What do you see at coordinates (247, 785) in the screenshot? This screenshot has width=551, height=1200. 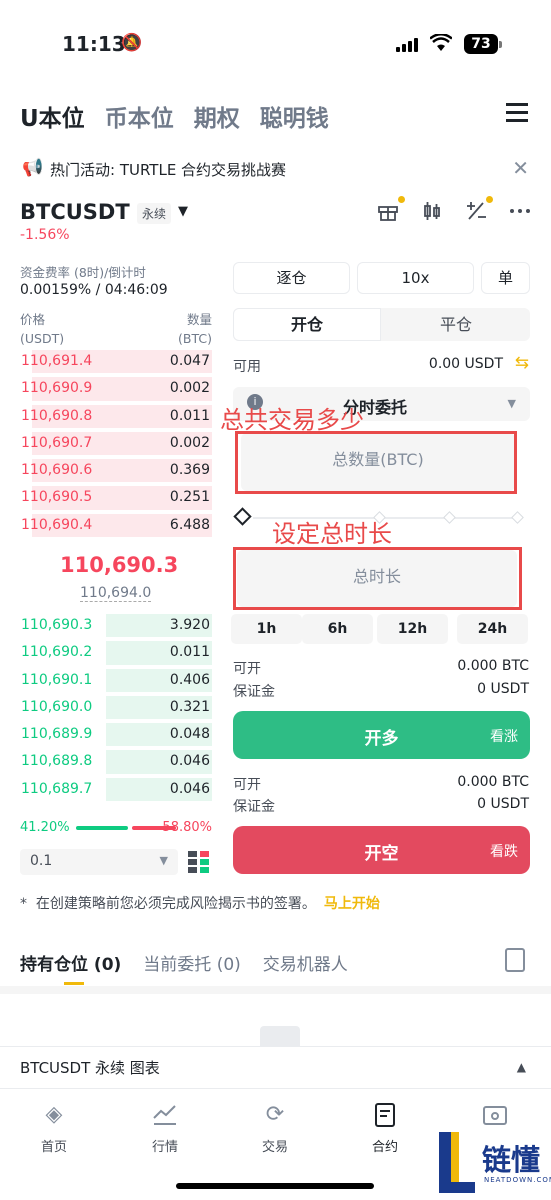 I see `can-open-label: 可开` at bounding box center [247, 785].